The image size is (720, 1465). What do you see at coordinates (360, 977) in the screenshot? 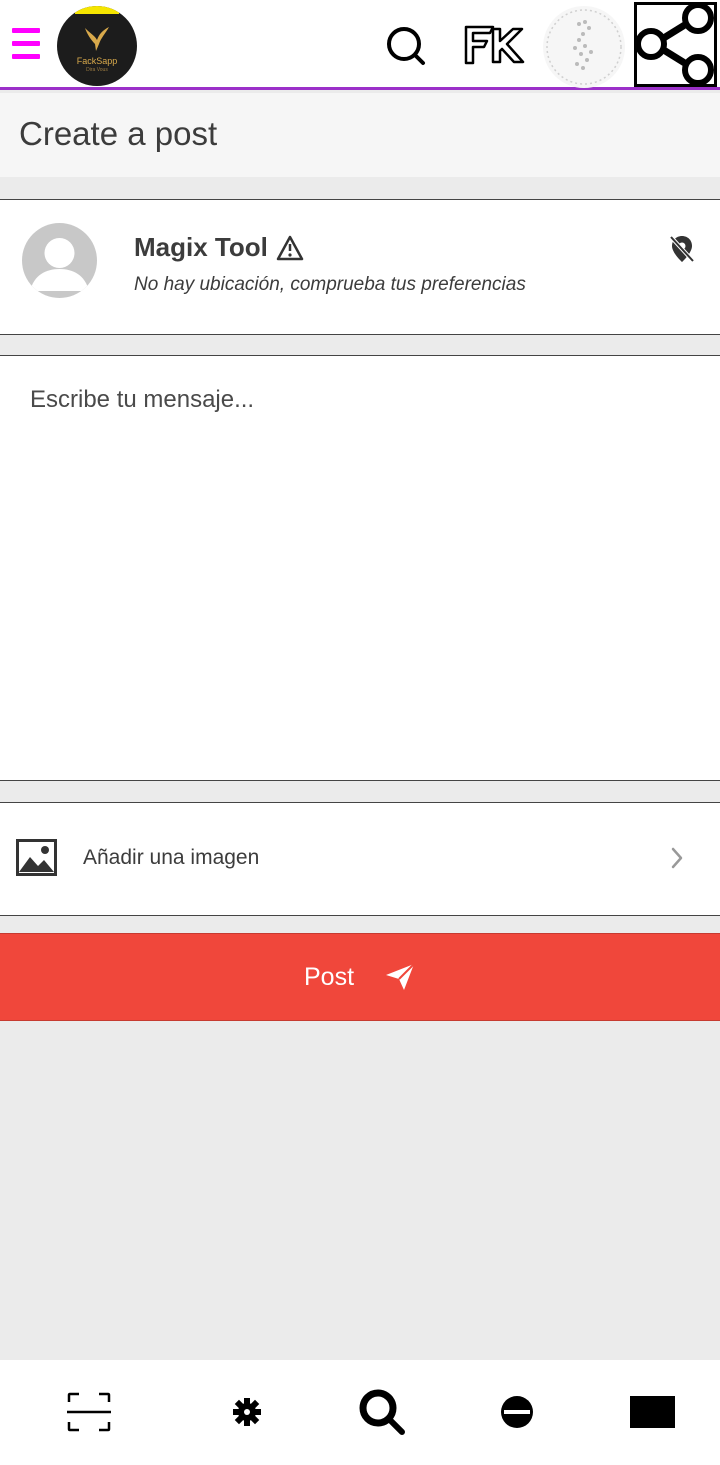
I see `post-button: Post` at bounding box center [360, 977].